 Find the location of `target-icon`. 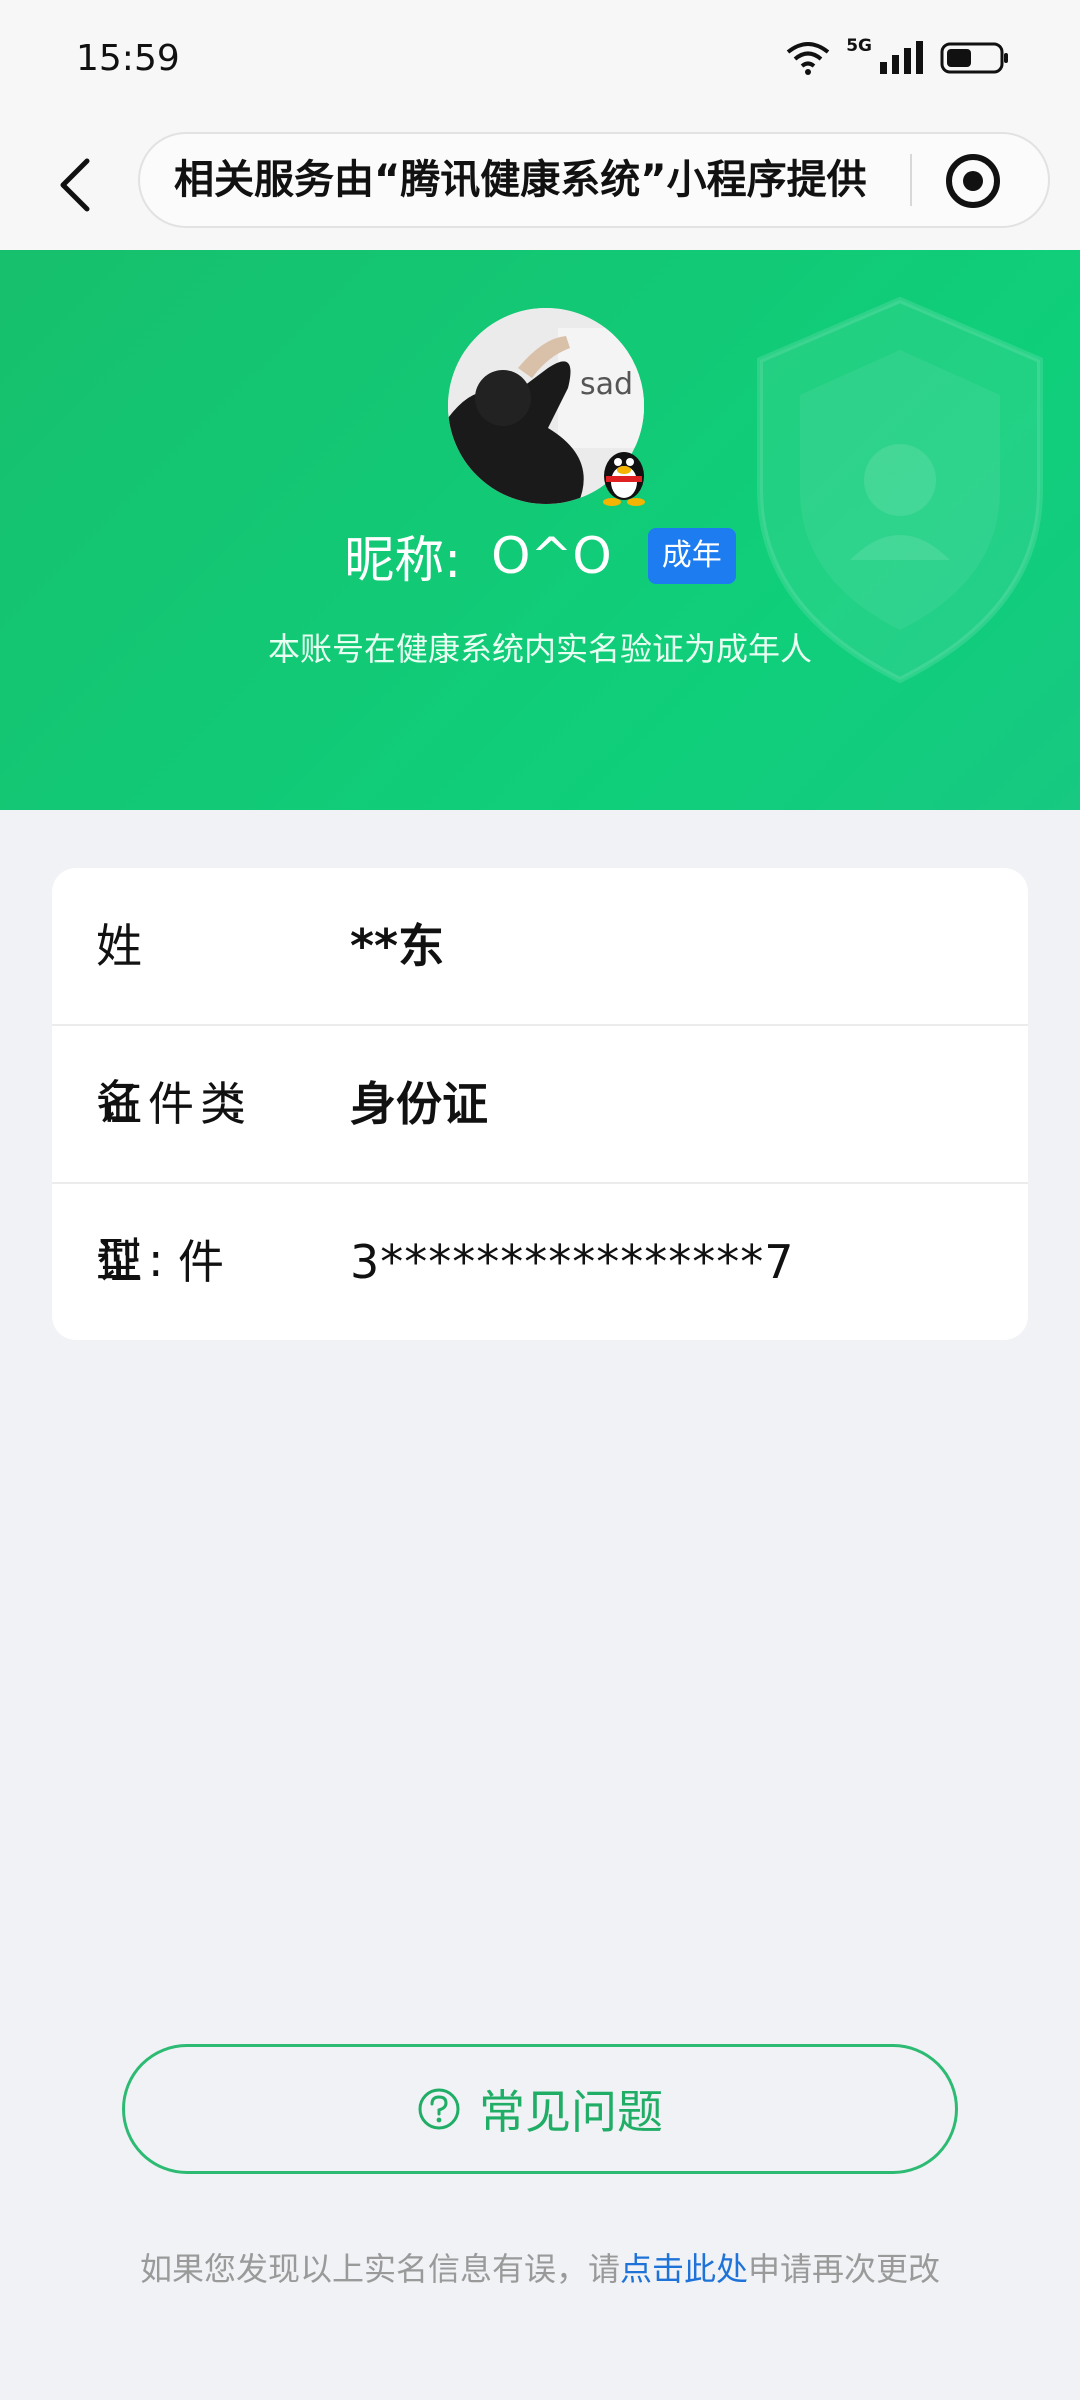

target-icon is located at coordinates (973, 181).